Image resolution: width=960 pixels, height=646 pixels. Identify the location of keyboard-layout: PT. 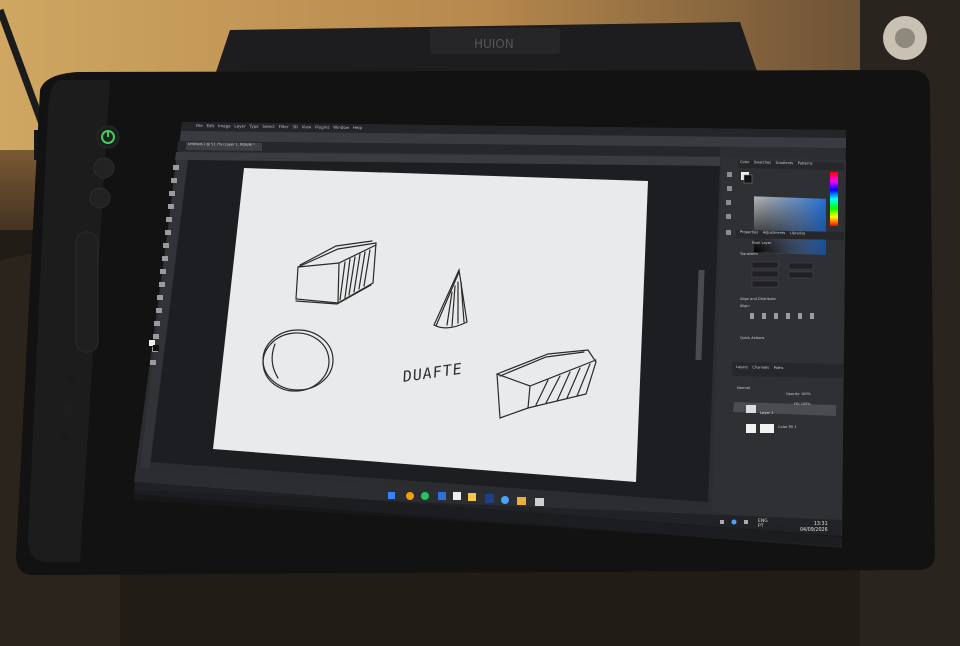
(761, 526).